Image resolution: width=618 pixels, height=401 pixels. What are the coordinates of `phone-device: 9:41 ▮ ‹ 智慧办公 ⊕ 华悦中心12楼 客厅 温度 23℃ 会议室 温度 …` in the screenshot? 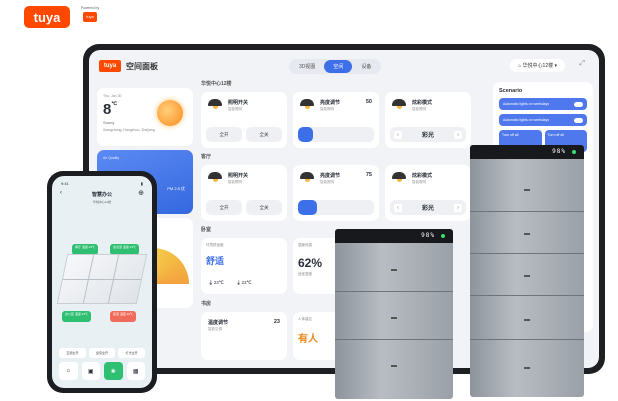 It's located at (102, 282).